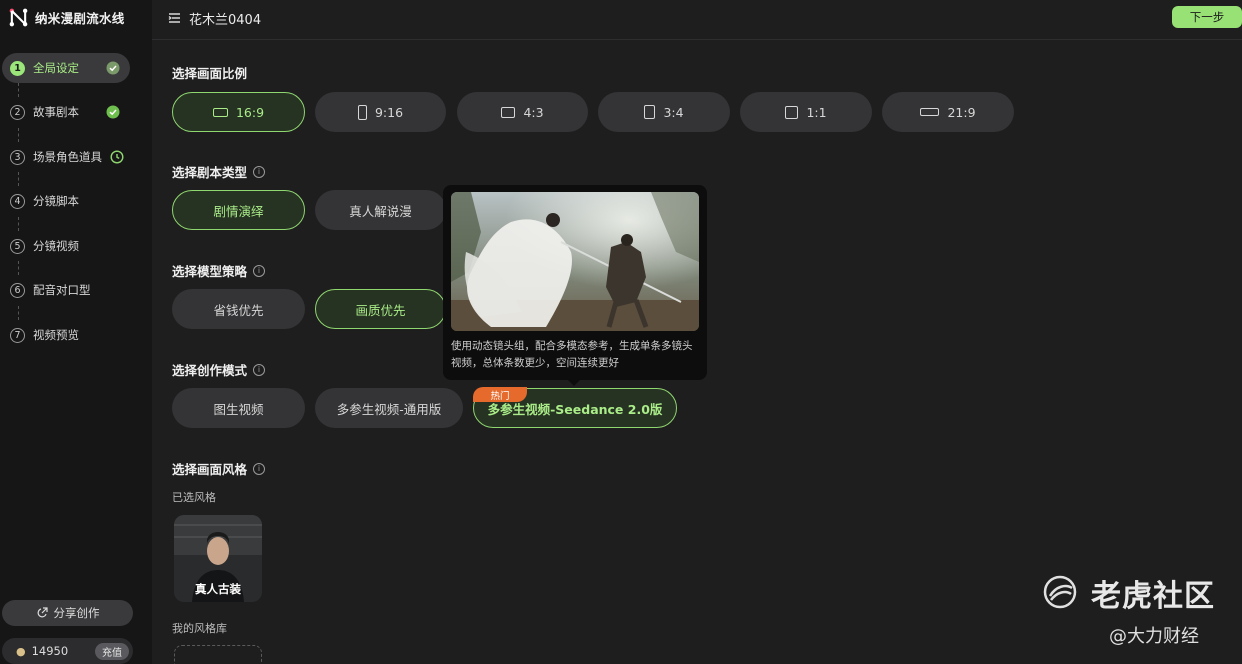 Image resolution: width=1242 pixels, height=664 pixels. I want to click on step-label: 故事剧本, so click(56, 112).